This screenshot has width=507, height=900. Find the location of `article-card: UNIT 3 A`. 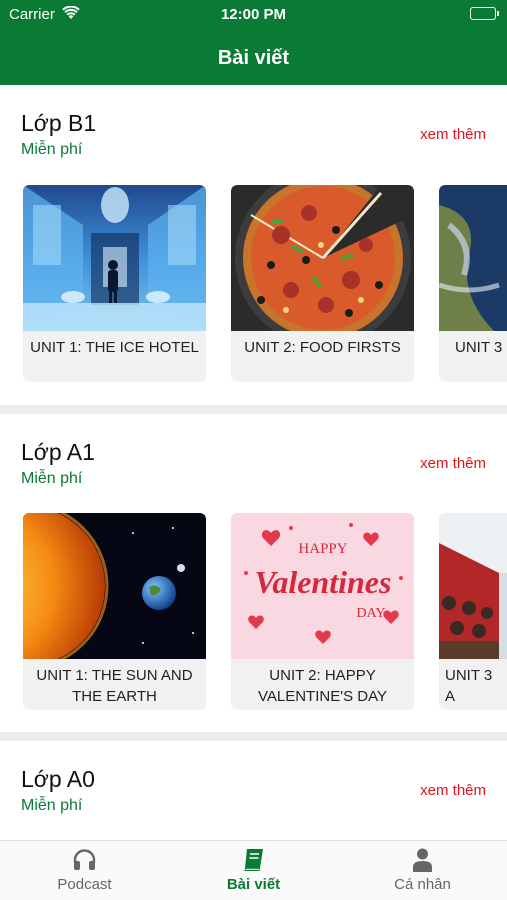

article-card: UNIT 3 A is located at coordinates (473, 611).